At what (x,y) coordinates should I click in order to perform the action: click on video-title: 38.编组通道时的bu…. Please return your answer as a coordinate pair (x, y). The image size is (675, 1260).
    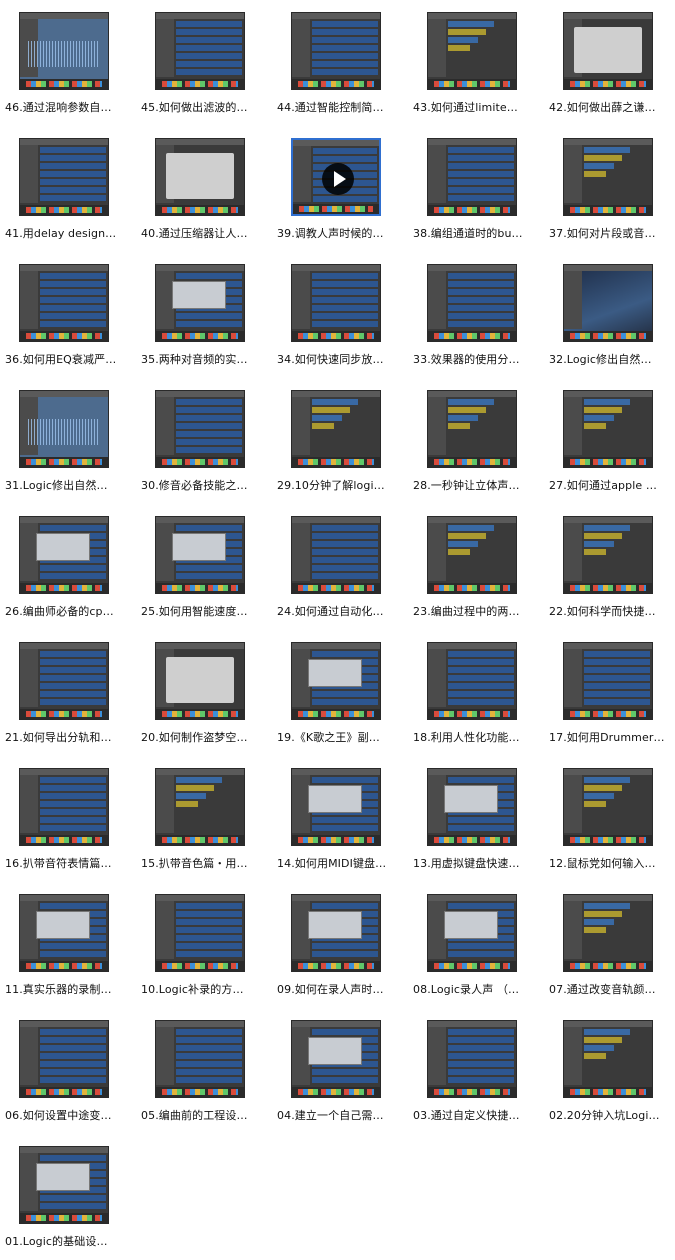
    Looking at the image, I should click on (478, 233).